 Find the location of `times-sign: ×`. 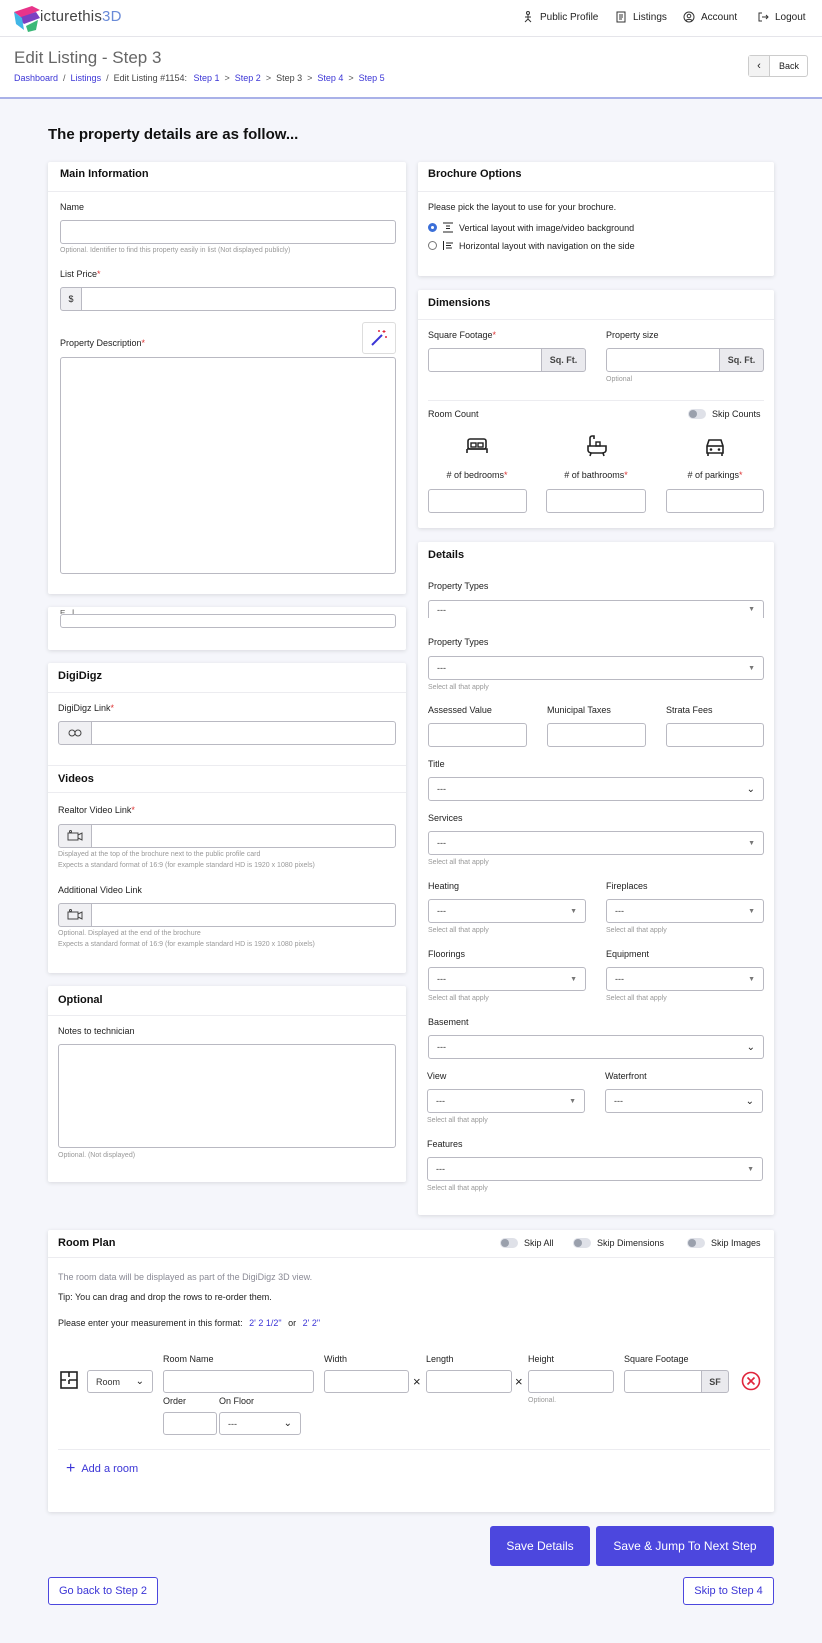

times-sign: × is located at coordinates (519, 1381).